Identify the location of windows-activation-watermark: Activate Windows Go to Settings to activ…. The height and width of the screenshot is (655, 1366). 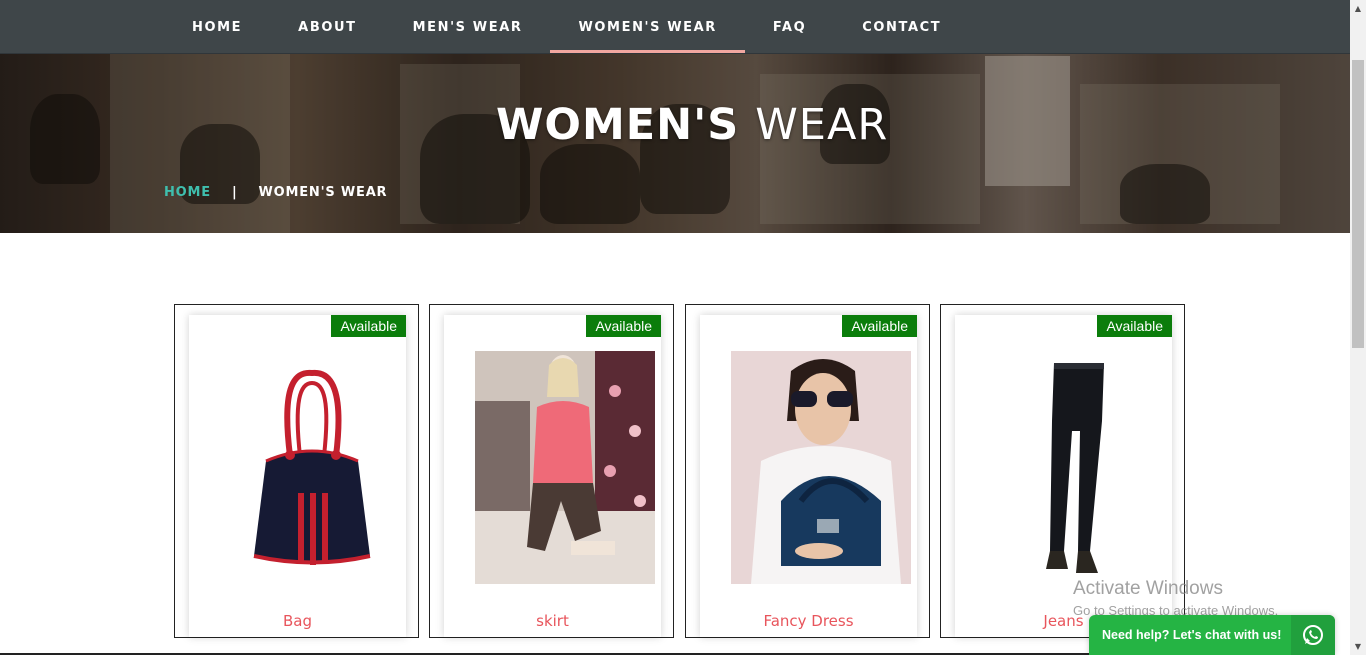
(1175, 598).